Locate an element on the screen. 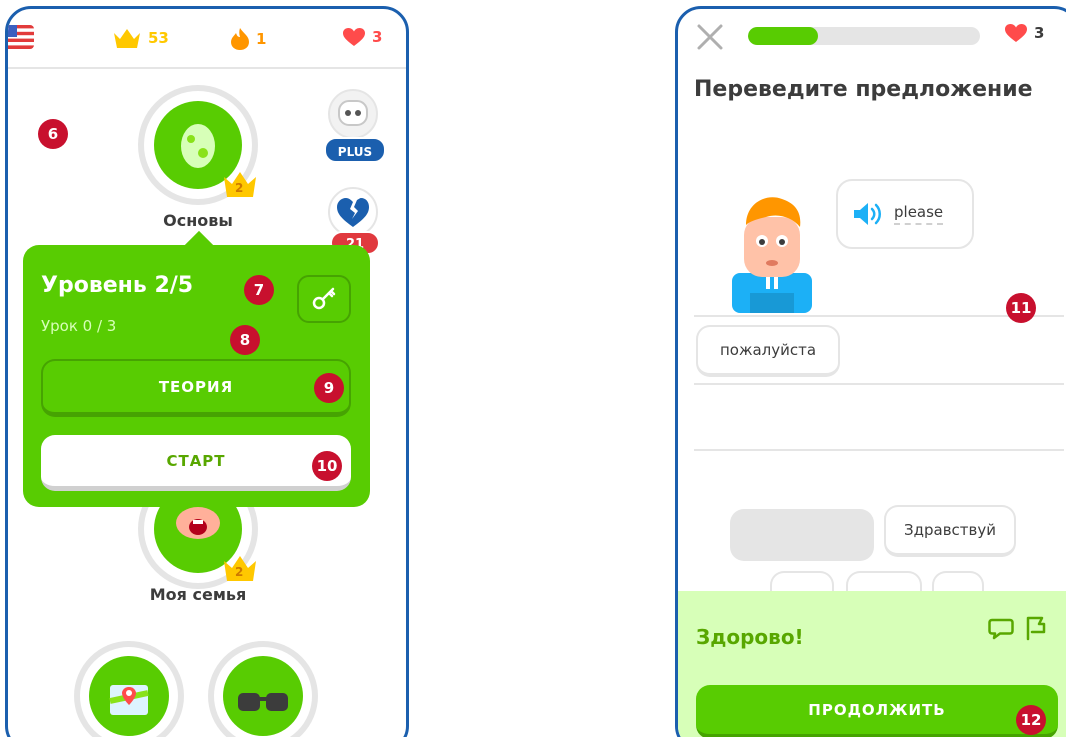 The height and width of the screenshot is (737, 1066). crown-stat: 53 is located at coordinates (140, 38).